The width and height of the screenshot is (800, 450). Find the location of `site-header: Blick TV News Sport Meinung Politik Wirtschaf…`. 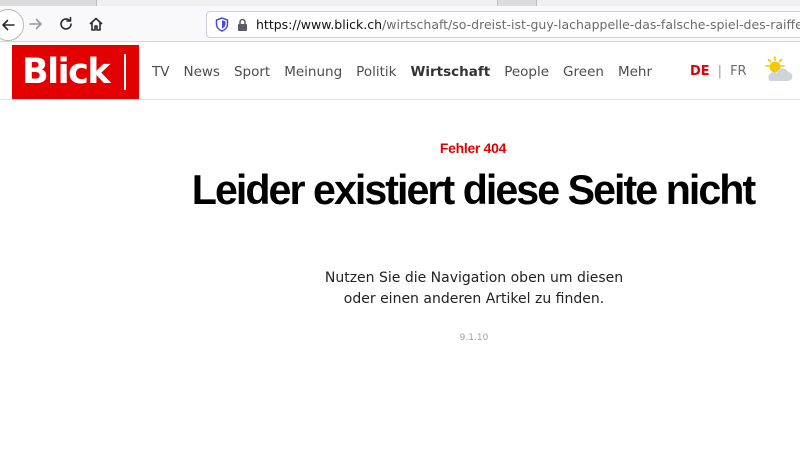

site-header: Blick TV News Sport Meinung Politik Wirtschaf… is located at coordinates (400, 71).